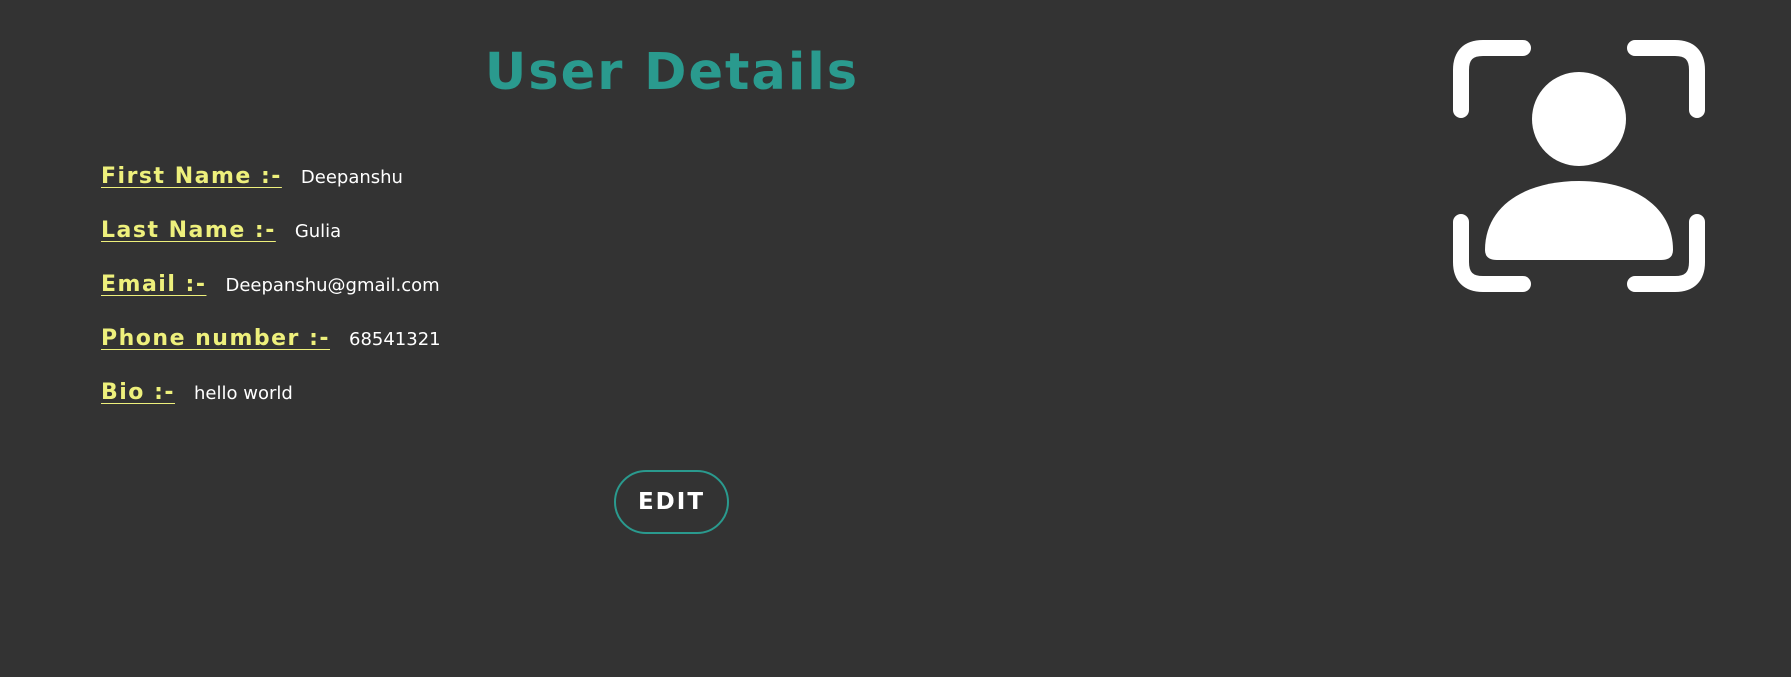  Describe the element at coordinates (271, 407) in the screenshot. I see `detail-row-bio: Bio :- hello world` at that location.